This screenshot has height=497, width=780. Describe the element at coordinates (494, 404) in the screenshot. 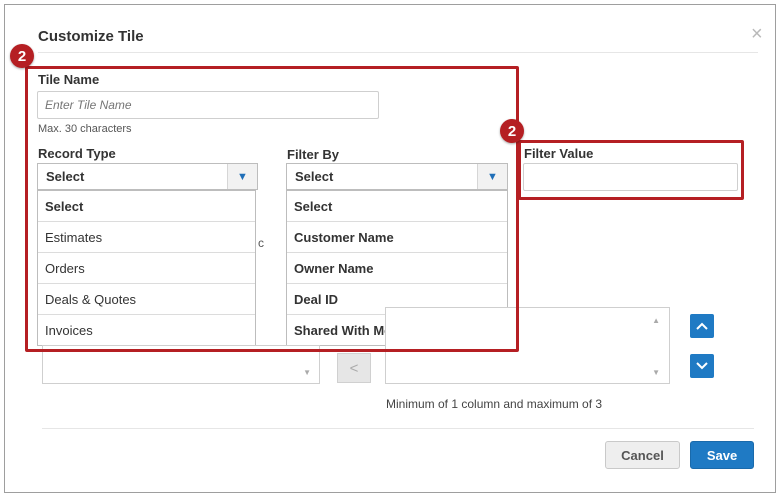

I see `columns-hint: Minimum of 1 column and maximum of 3` at that location.